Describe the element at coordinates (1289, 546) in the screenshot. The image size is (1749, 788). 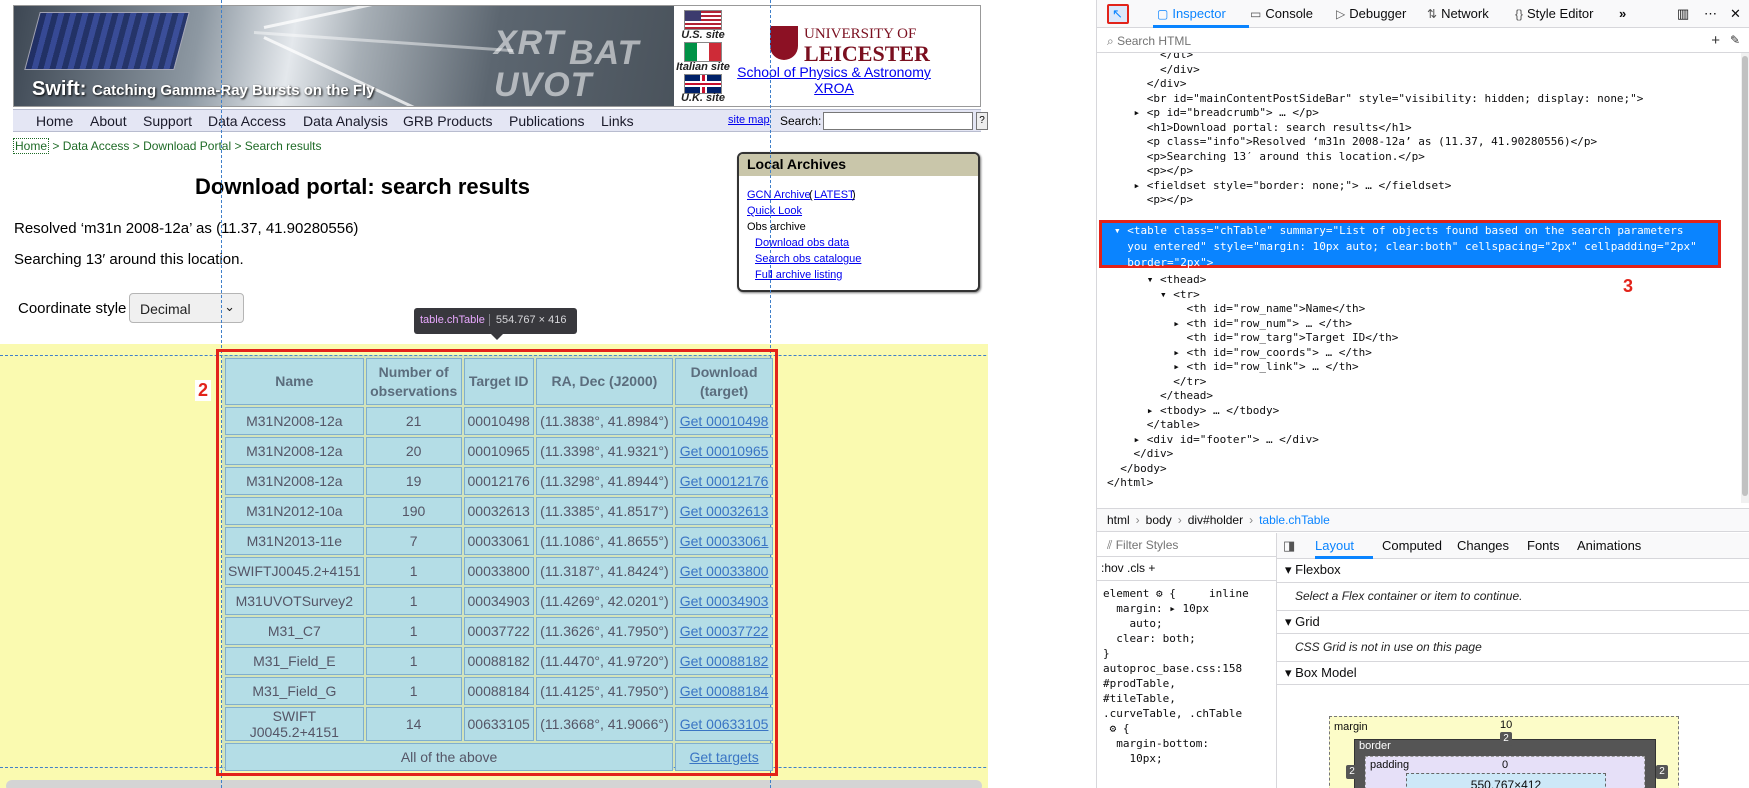
I see `sidebar-toggle-icon: ◨` at that location.